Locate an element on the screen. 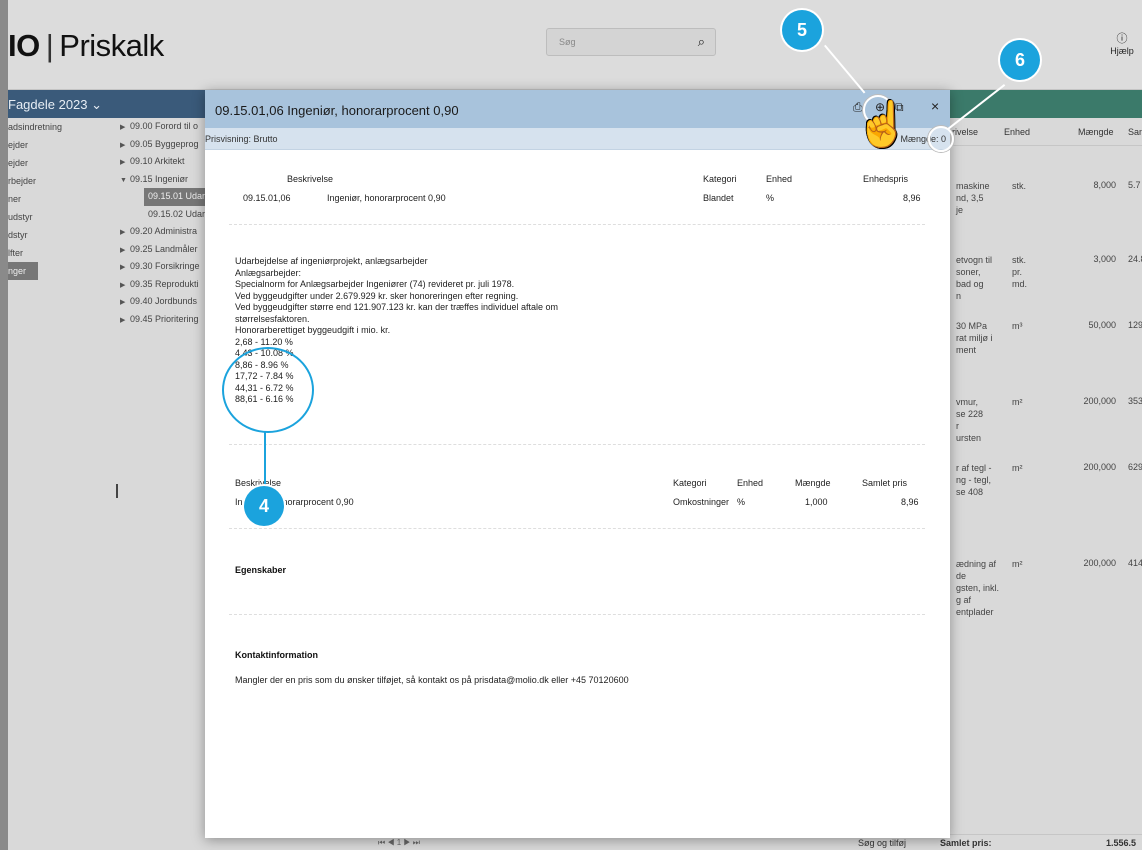 The image size is (1142, 850). tree-item: ▶ 09.30 Forsikringe is located at coordinates (161, 267).